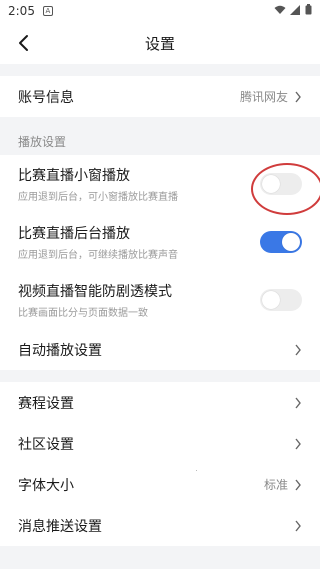 Image resolution: width=320 pixels, height=569 pixels. What do you see at coordinates (21, 11) in the screenshot?
I see `status-time: 2:05` at bounding box center [21, 11].